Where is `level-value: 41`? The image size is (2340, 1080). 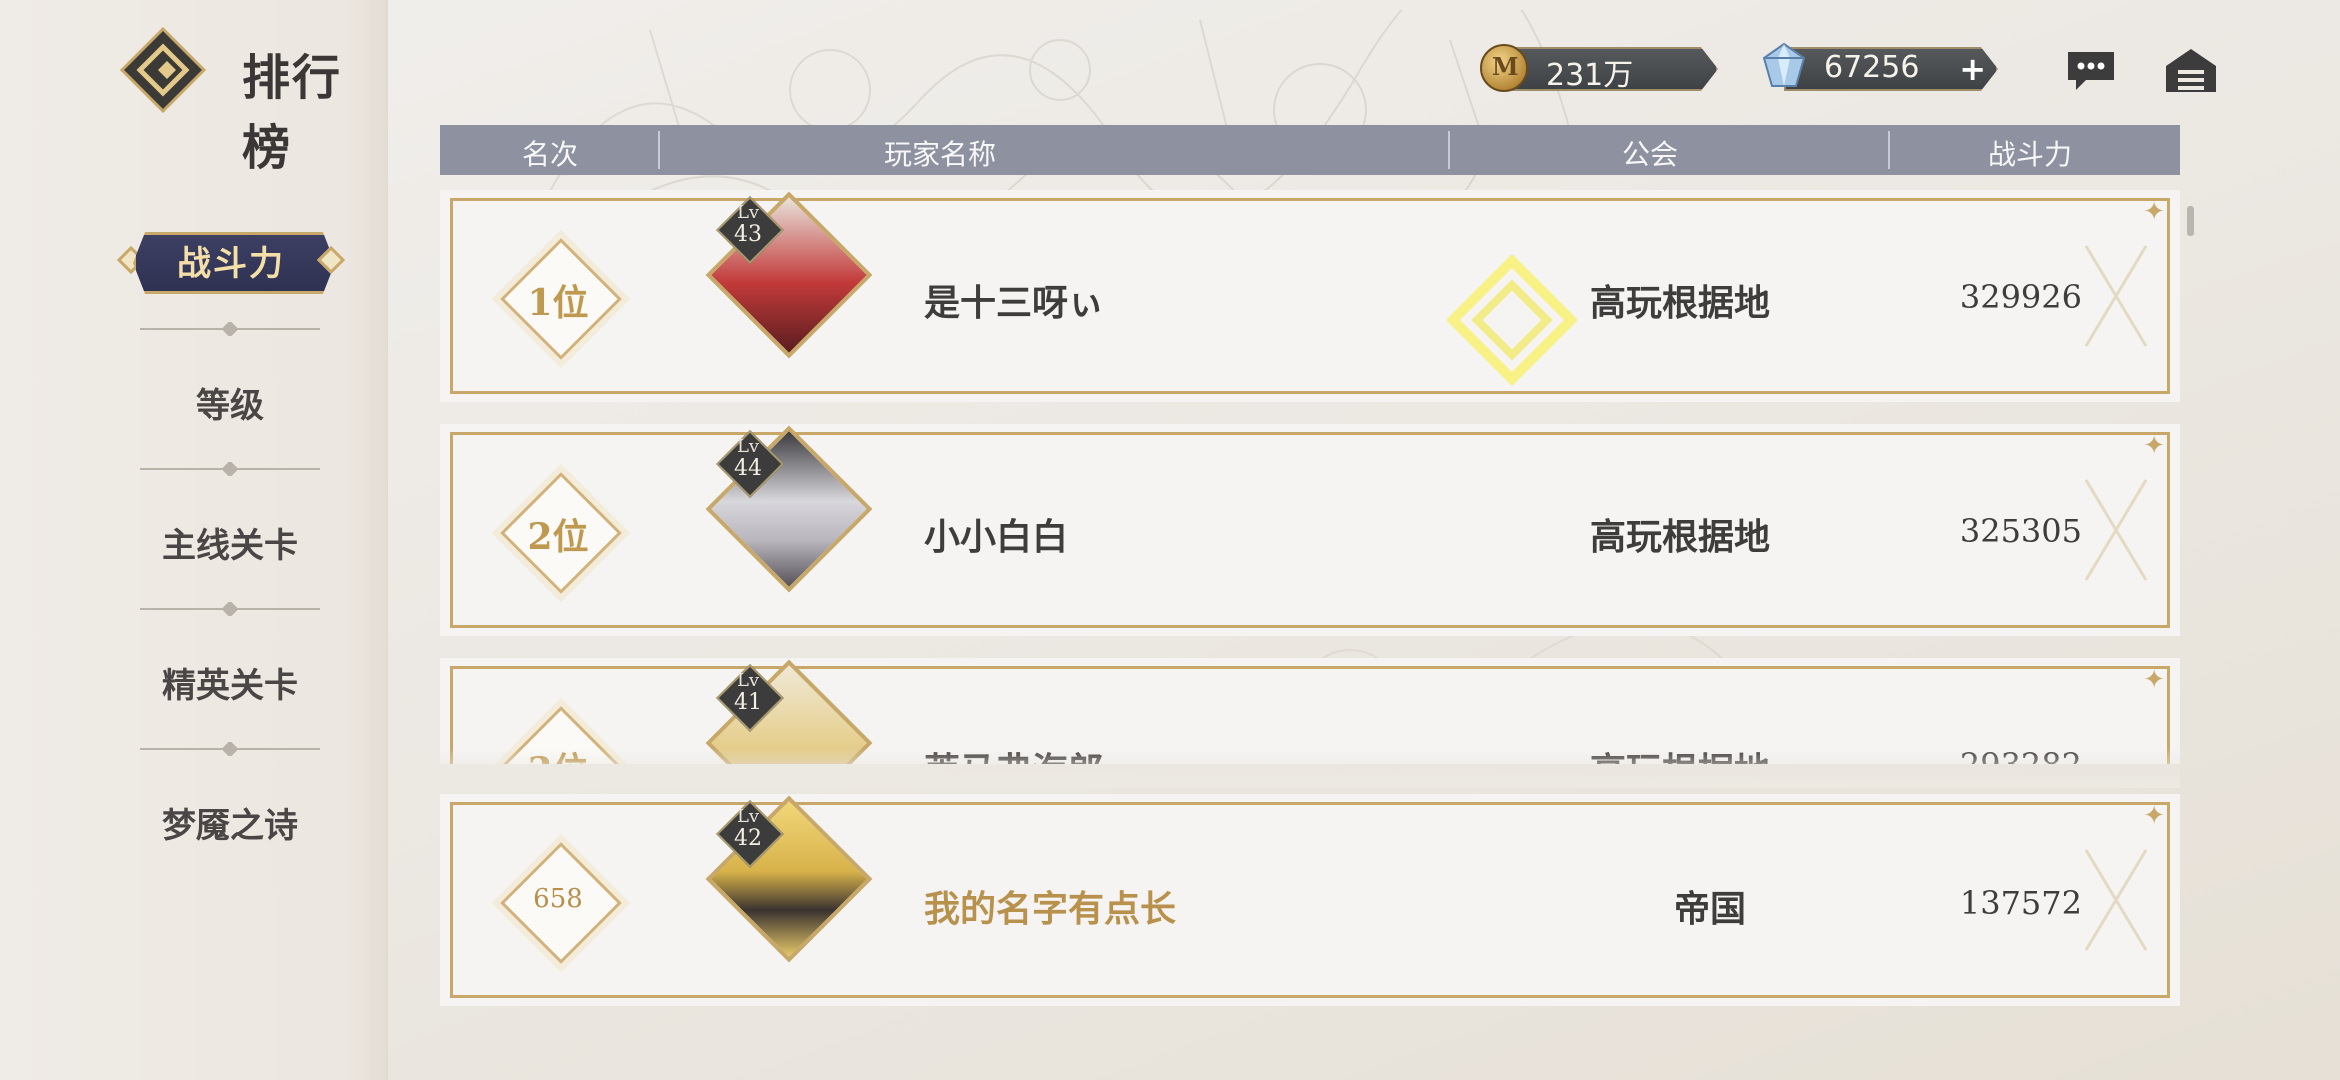 level-value: 41 is located at coordinates (748, 702).